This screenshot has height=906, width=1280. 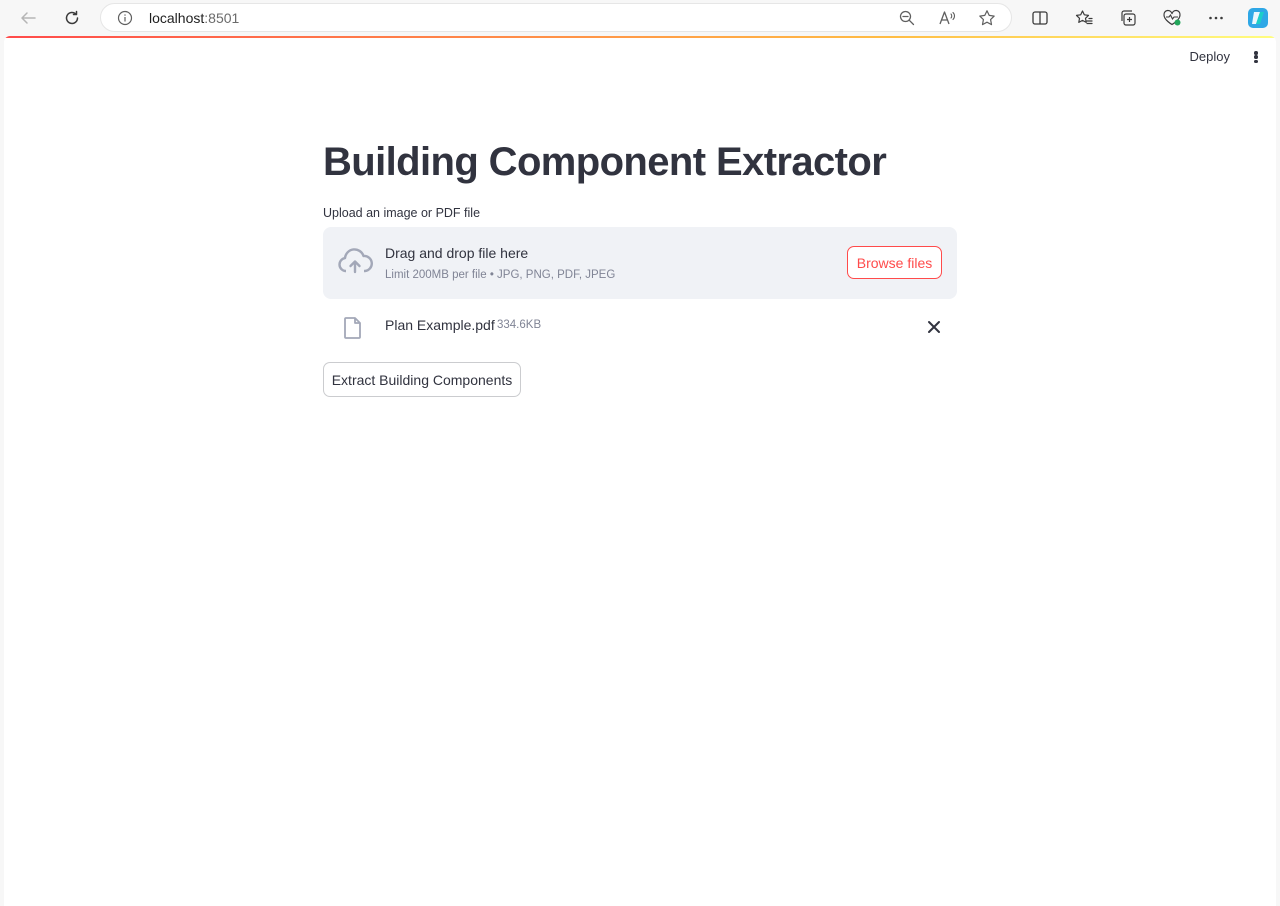 I want to click on more-options-icon, so click(x=1216, y=18).